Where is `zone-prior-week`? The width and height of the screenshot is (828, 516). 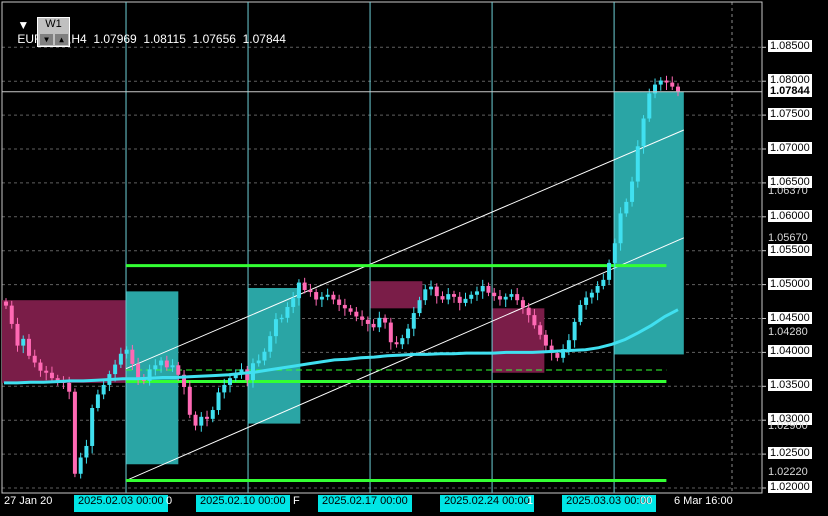
zone-prior-week is located at coordinates (64, 341).